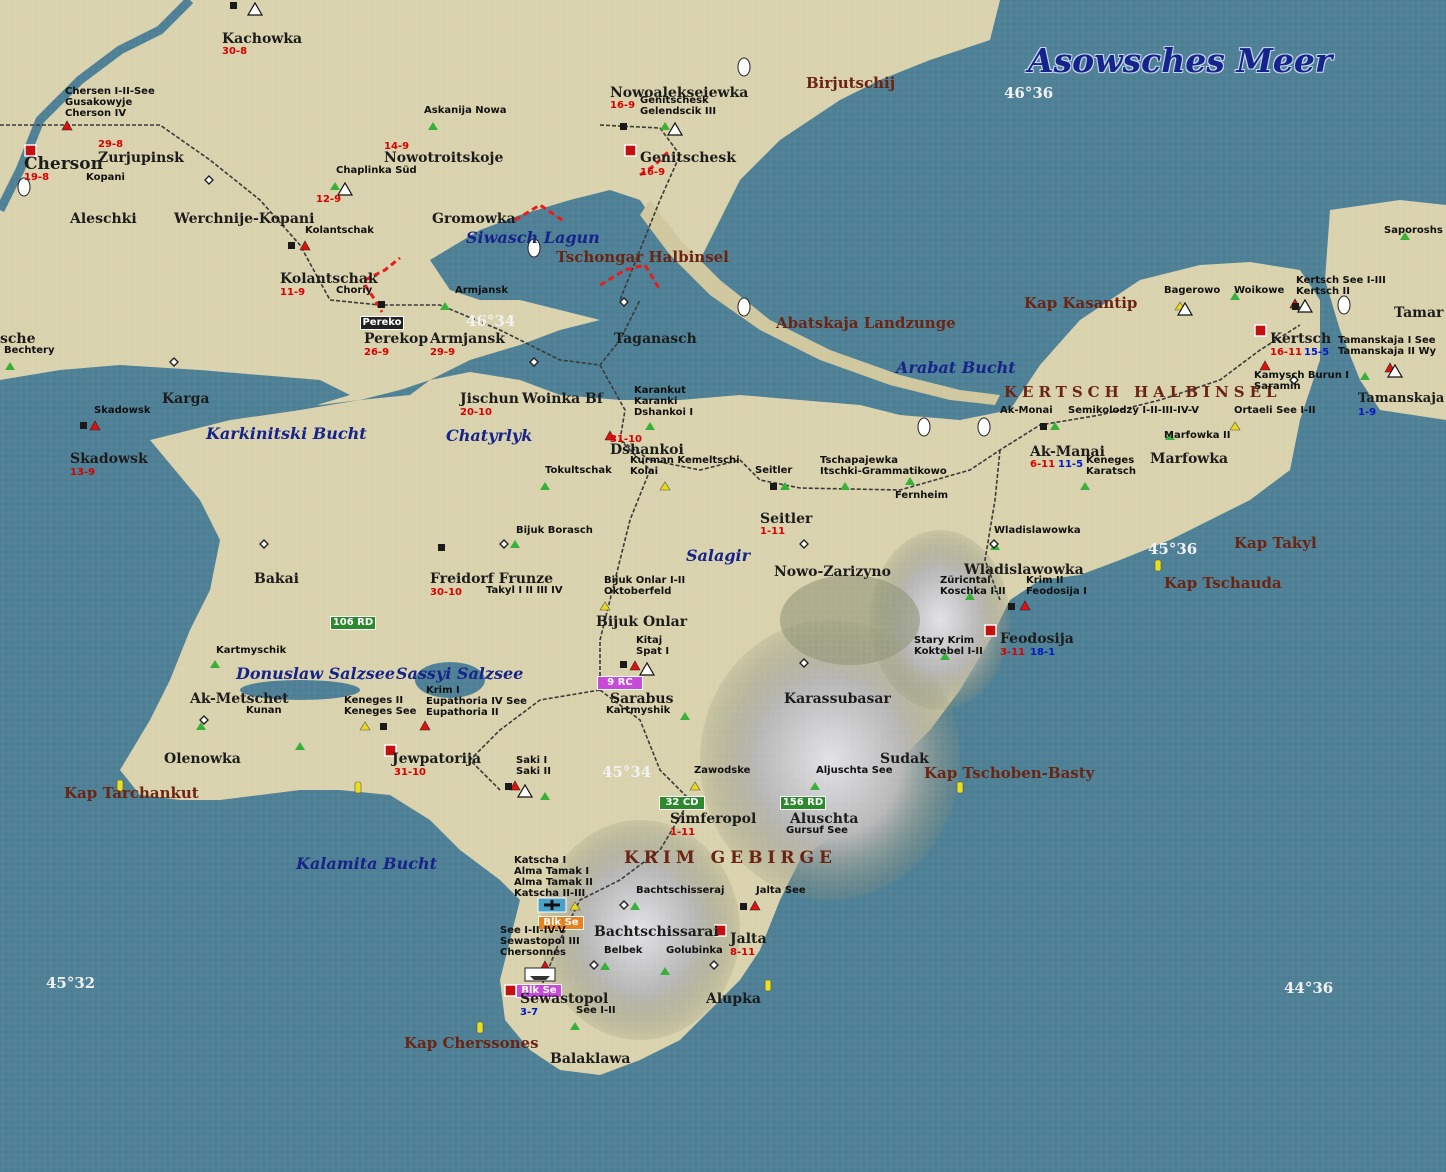 The width and height of the screenshot is (1446, 1172). What do you see at coordinates (1043, 652) in the screenshot?
I see `blue-value: 18-1` at bounding box center [1043, 652].